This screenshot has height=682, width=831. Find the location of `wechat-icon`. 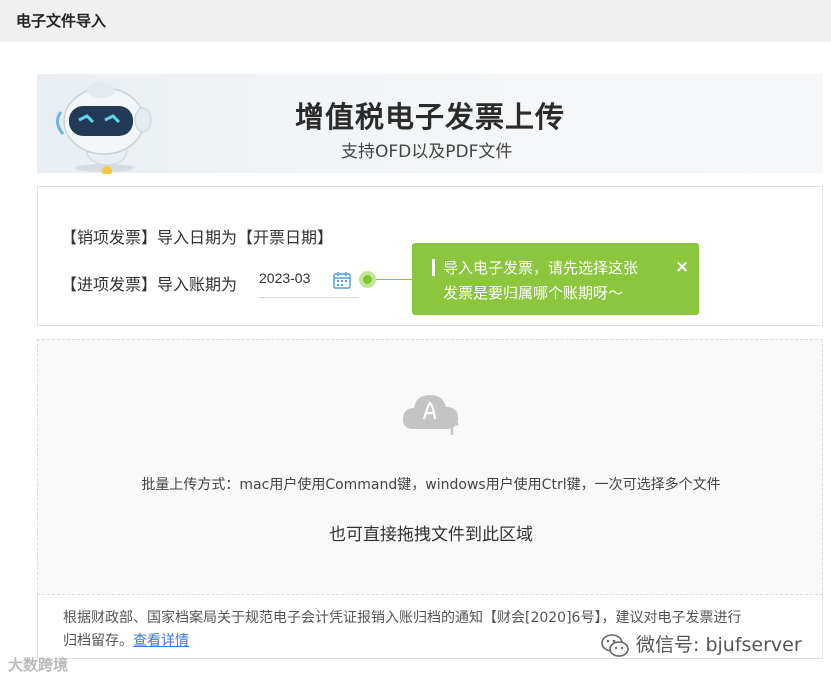

wechat-icon is located at coordinates (615, 645).